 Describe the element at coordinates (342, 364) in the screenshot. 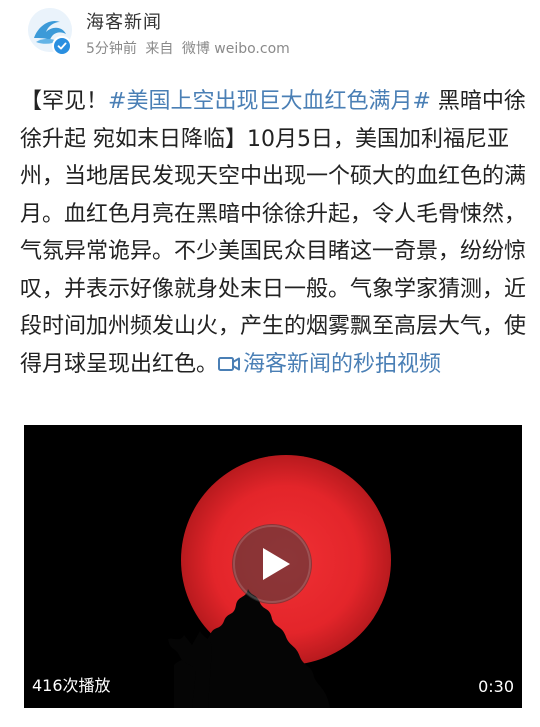

I see `video-link-label: 海客新闻的秒拍视频` at that location.